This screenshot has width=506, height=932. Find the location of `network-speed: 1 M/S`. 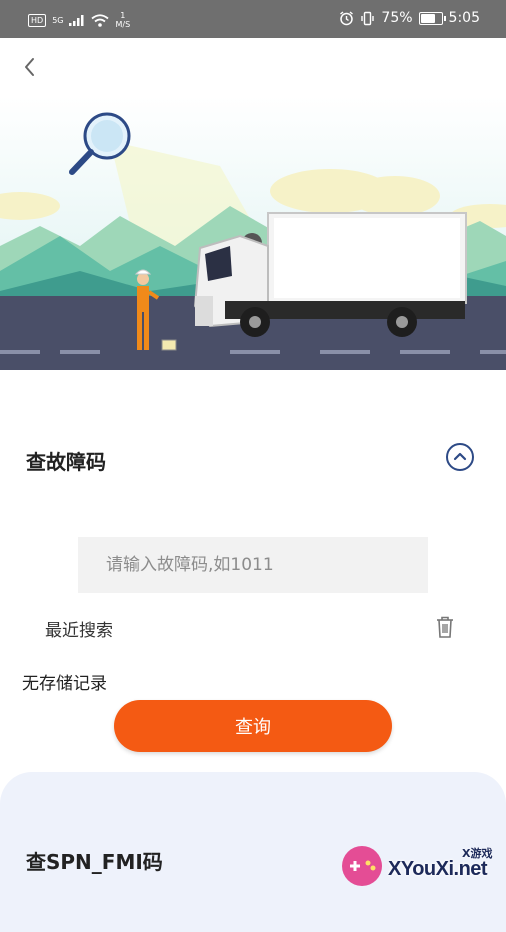

network-speed: 1 M/S is located at coordinates (122, 20).